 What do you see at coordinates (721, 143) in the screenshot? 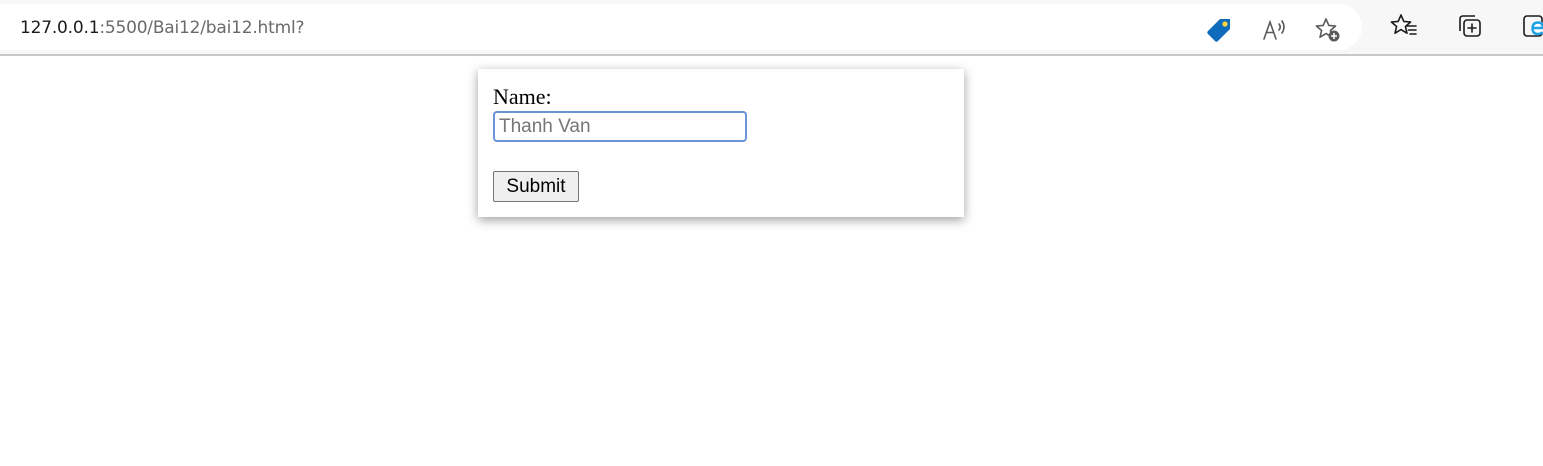
I see `name-form: Name: Submit` at bounding box center [721, 143].